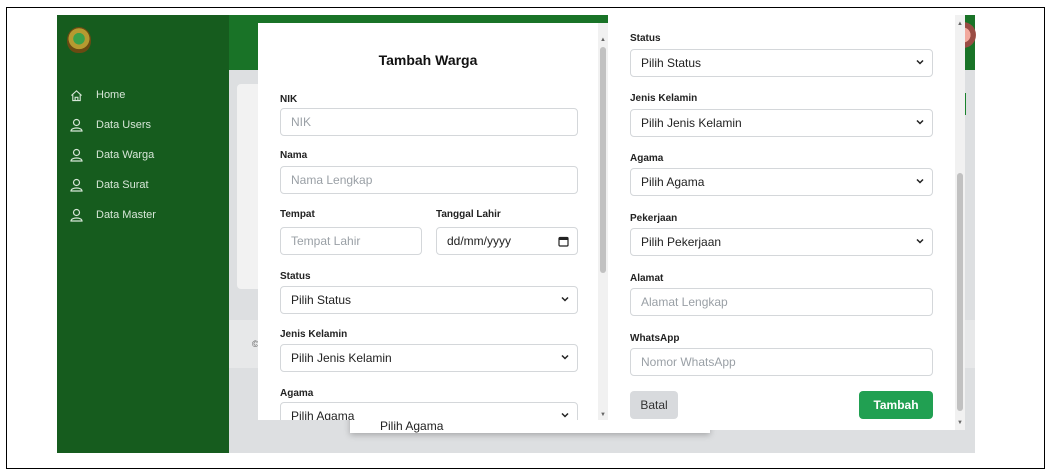 Image resolution: width=1051 pixels, height=475 pixels. I want to click on home-icon, so click(76, 95).